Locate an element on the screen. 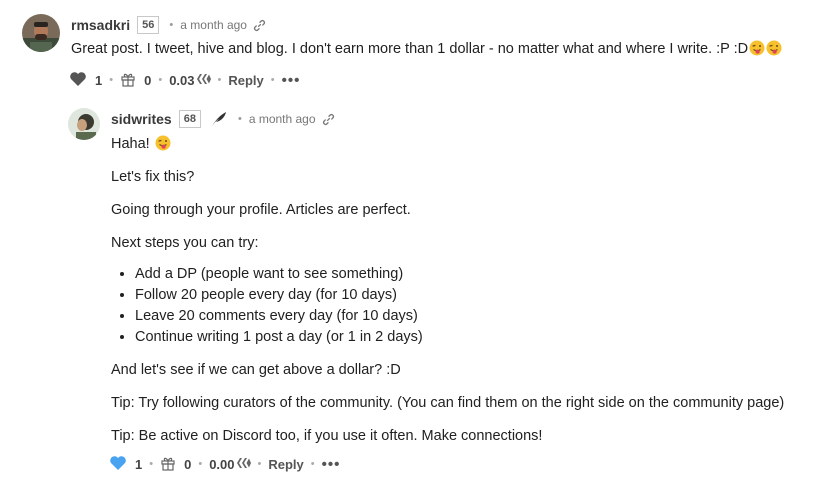 Image resolution: width=816 pixels, height=483 pixels. comment-actions: 1 • 0 • 0.03 • Reply • ••• is located at coordinates (437, 80).